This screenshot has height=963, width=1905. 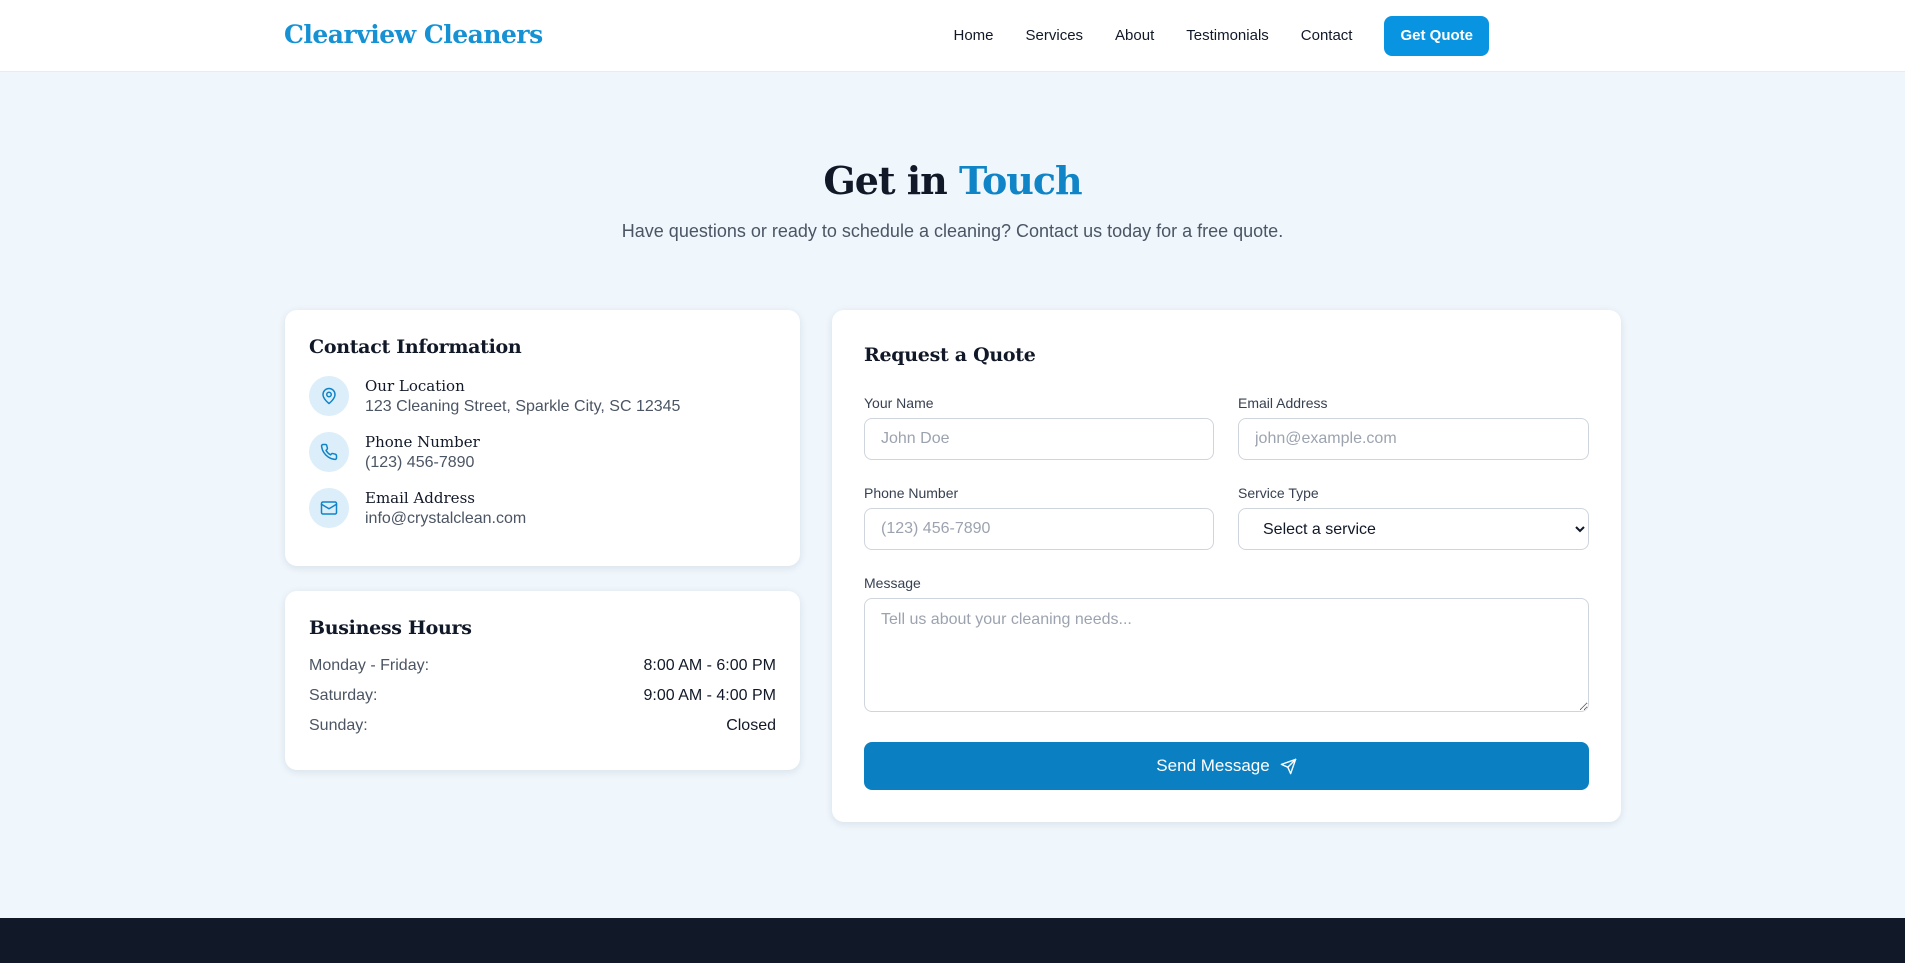 What do you see at coordinates (974, 36) in the screenshot?
I see `nav-link-home: Home` at bounding box center [974, 36].